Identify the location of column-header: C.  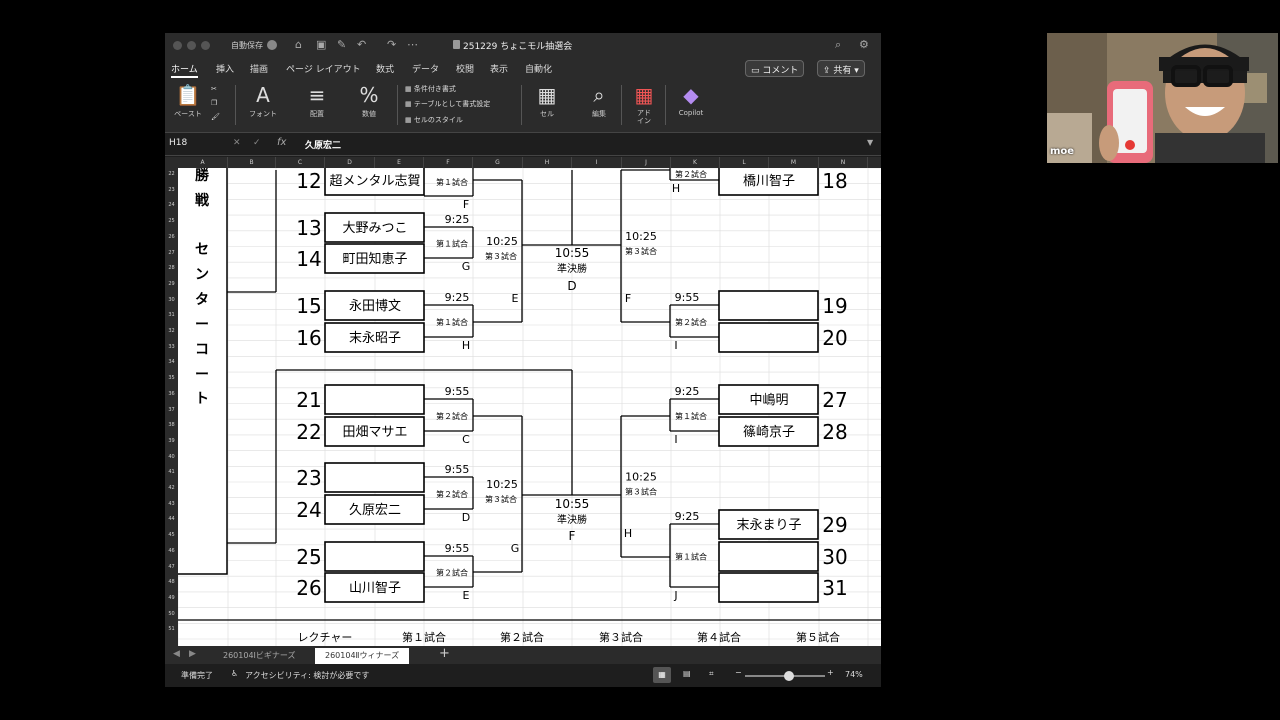
(300, 162).